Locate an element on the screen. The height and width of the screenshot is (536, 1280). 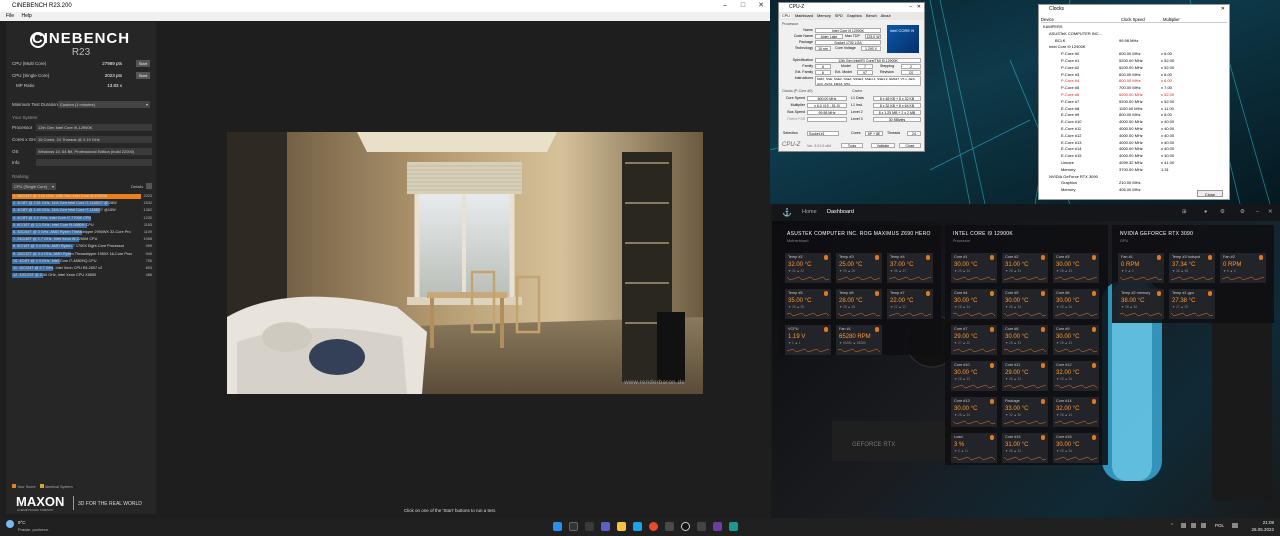
selection-dropdown: Socket #1 is located at coordinates (823, 133).